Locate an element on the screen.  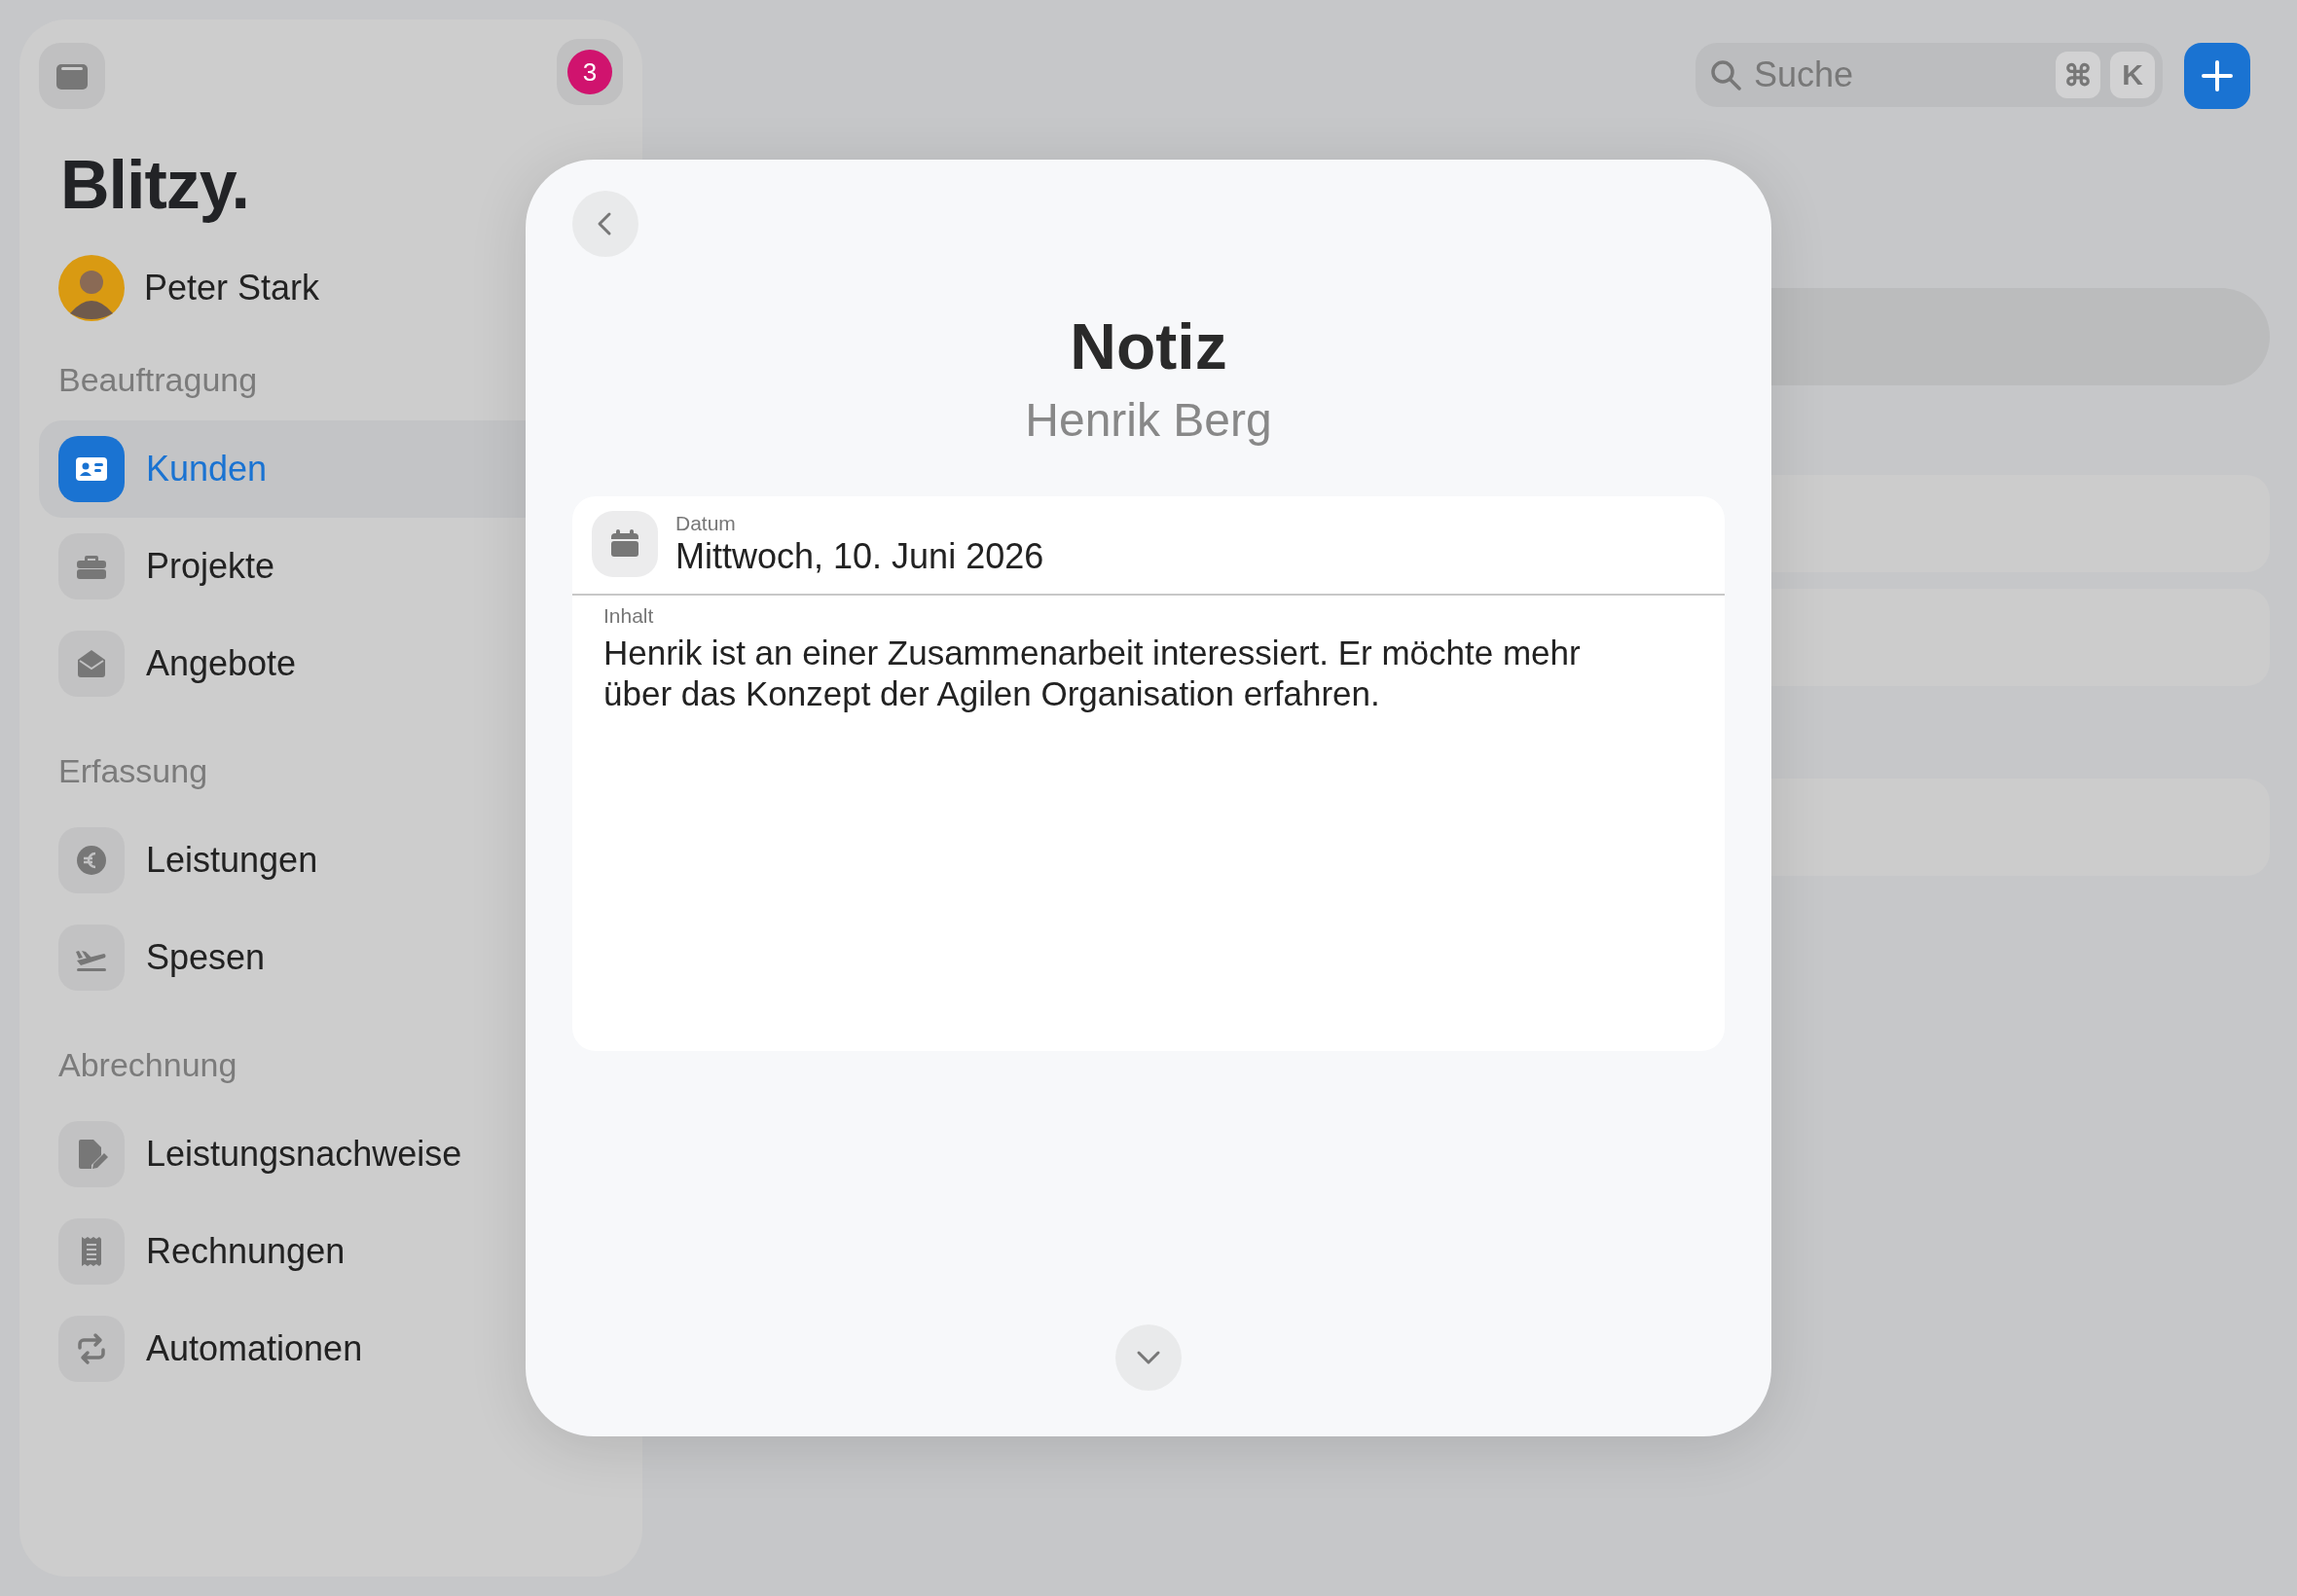
euro-coin-icon is located at coordinates (92, 860).